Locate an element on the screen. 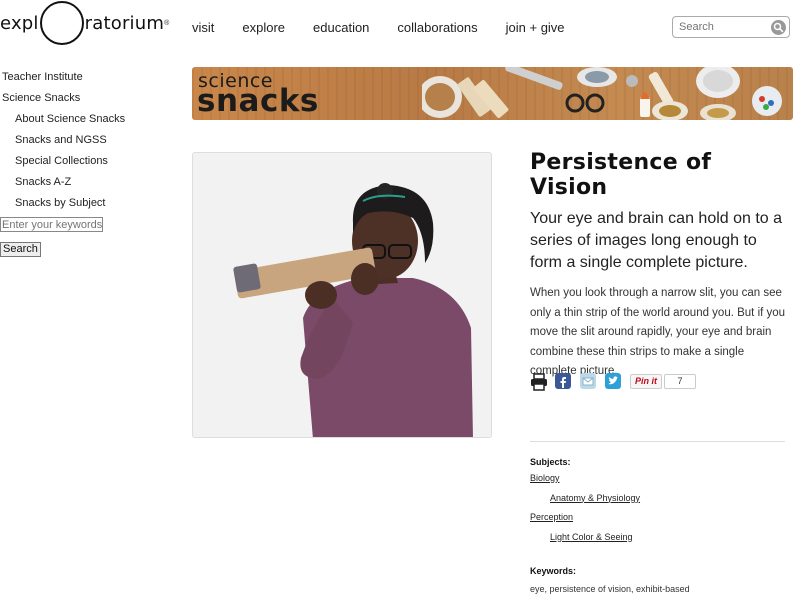 The image size is (800, 597). logo-text-right: ratorium is located at coordinates (124, 23).